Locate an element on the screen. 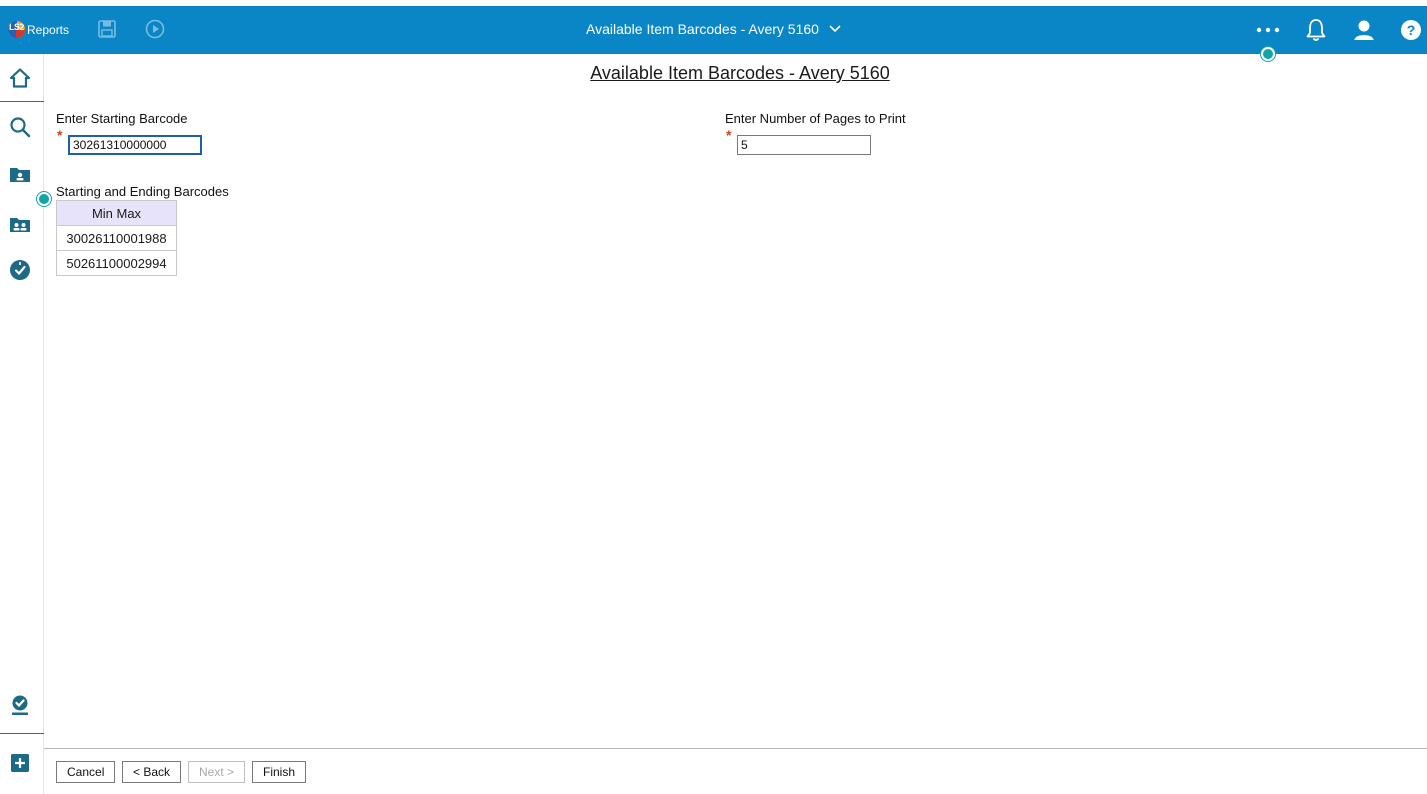 The width and height of the screenshot is (1427, 794). search-icon is located at coordinates (20, 127).